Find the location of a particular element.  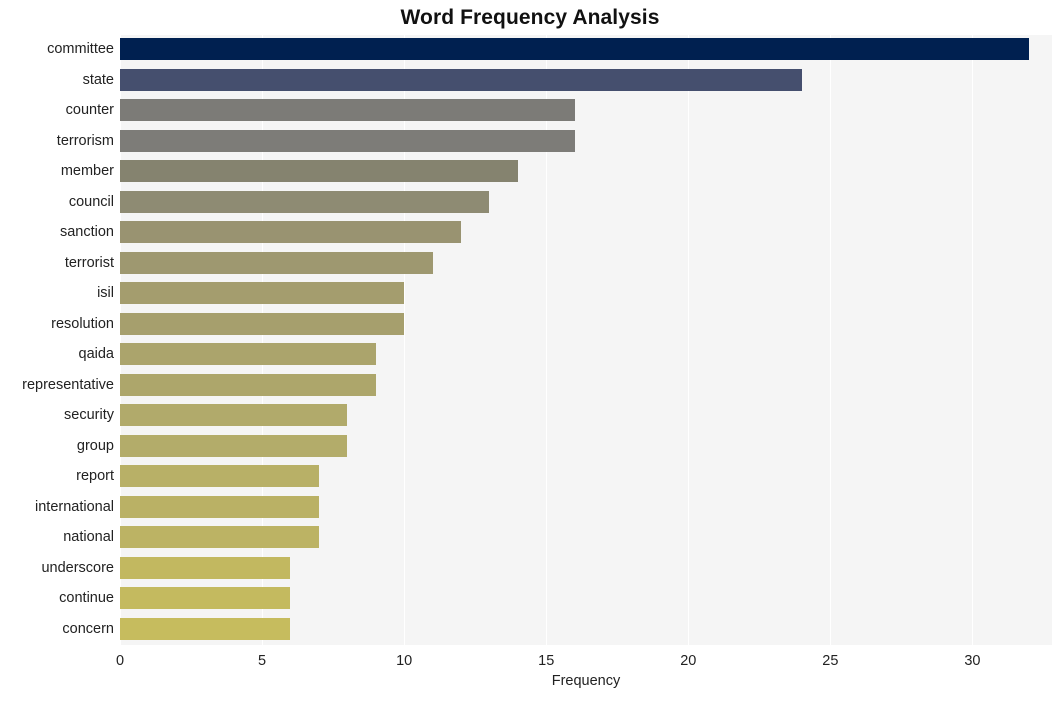

y-tick-label-underscore: underscore is located at coordinates (77, 567).